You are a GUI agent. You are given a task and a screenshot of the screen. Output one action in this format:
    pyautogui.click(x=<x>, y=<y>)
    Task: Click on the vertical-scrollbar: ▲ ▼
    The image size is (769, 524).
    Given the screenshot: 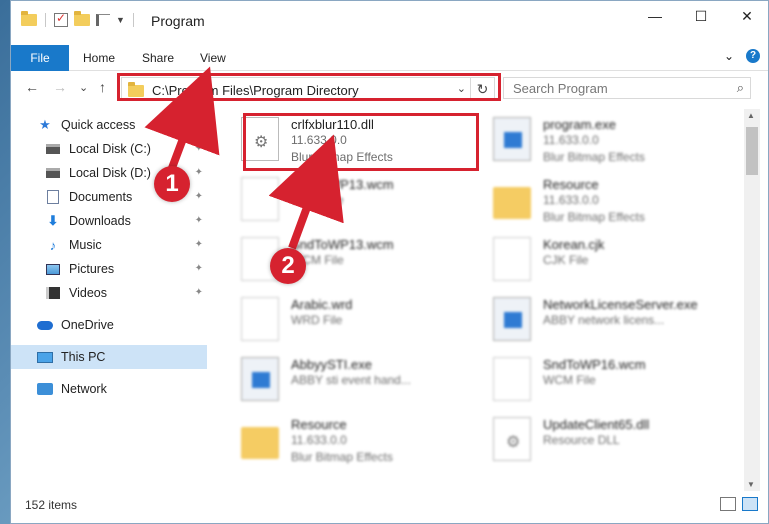 What is the action you would take?
    pyautogui.click(x=752, y=300)
    